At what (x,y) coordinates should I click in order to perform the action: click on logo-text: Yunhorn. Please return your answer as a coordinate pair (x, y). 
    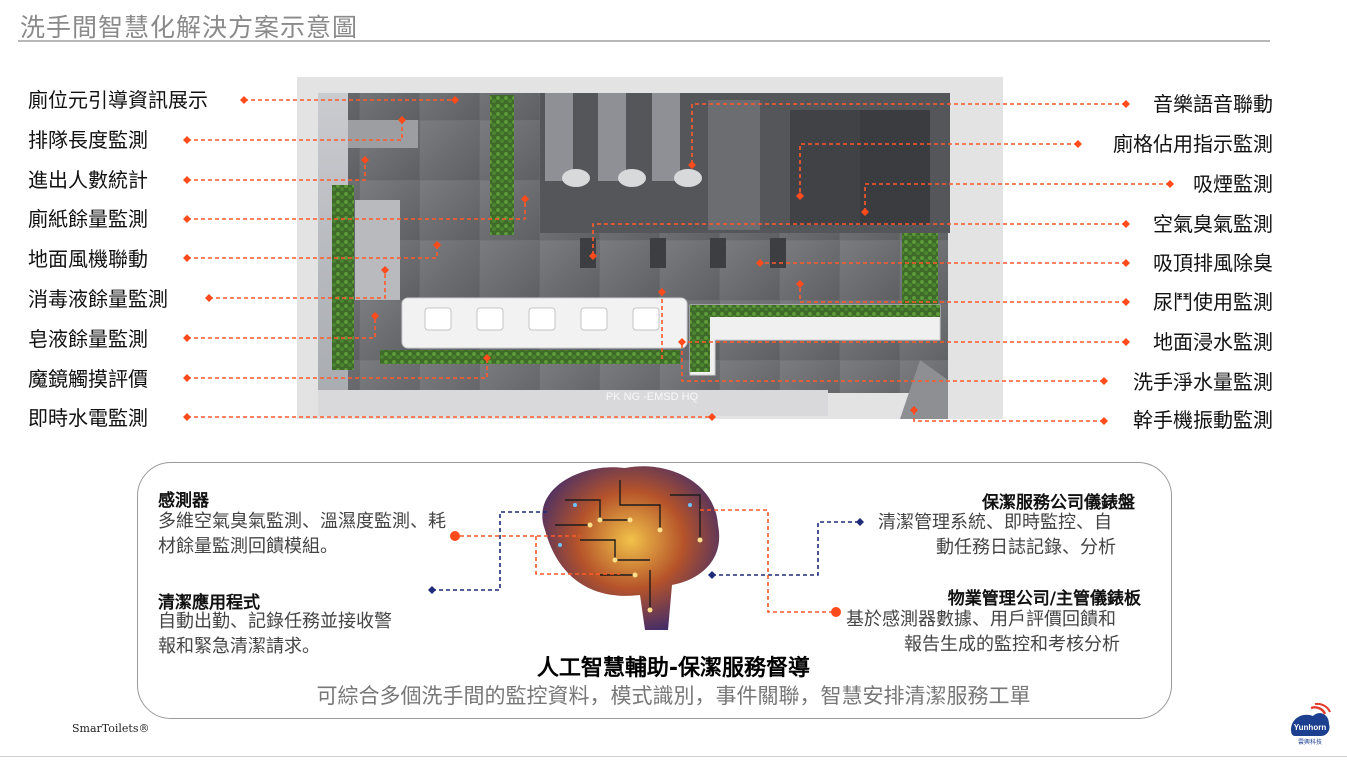
    Looking at the image, I should click on (1310, 727).